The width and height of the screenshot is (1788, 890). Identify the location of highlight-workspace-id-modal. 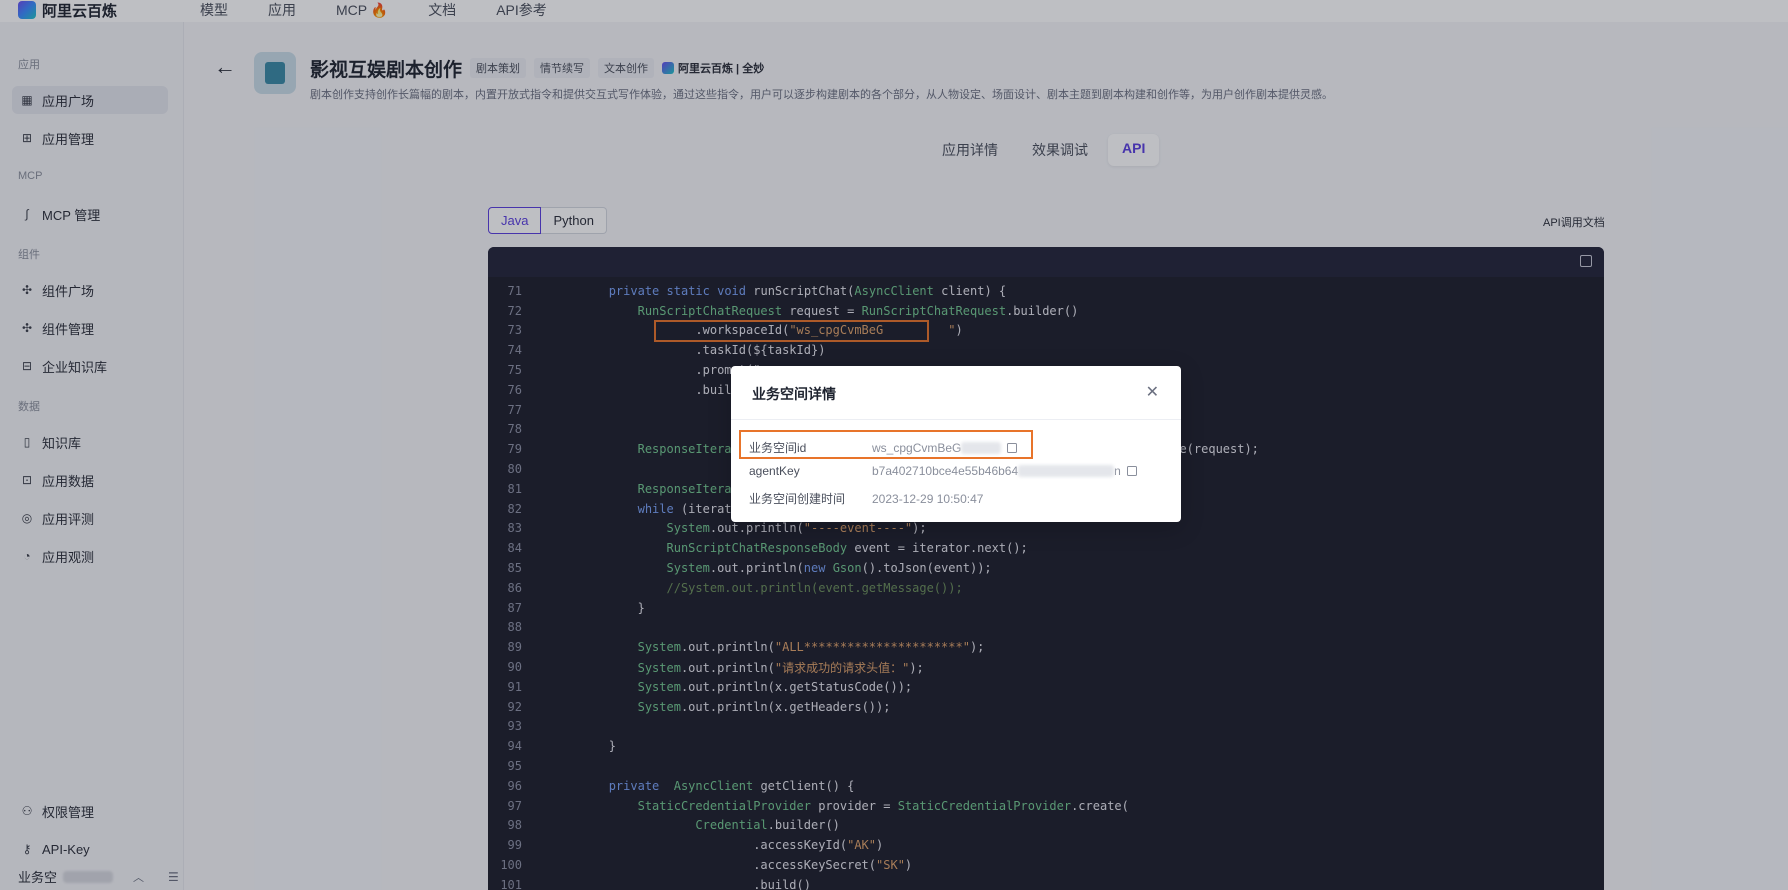
(886, 444).